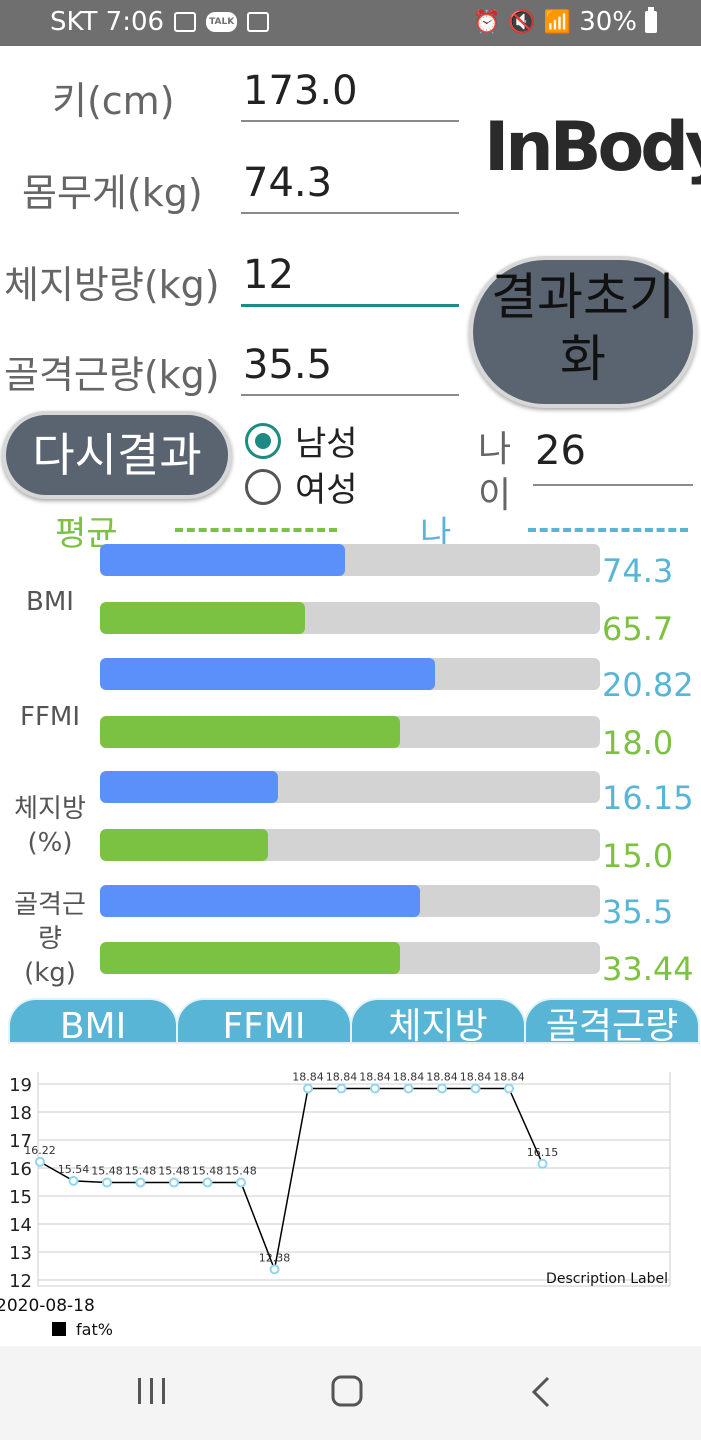 Image resolution: width=701 pixels, height=1440 pixels. What do you see at coordinates (648, 798) in the screenshot?
I see `my-value-text: 16.15` at bounding box center [648, 798].